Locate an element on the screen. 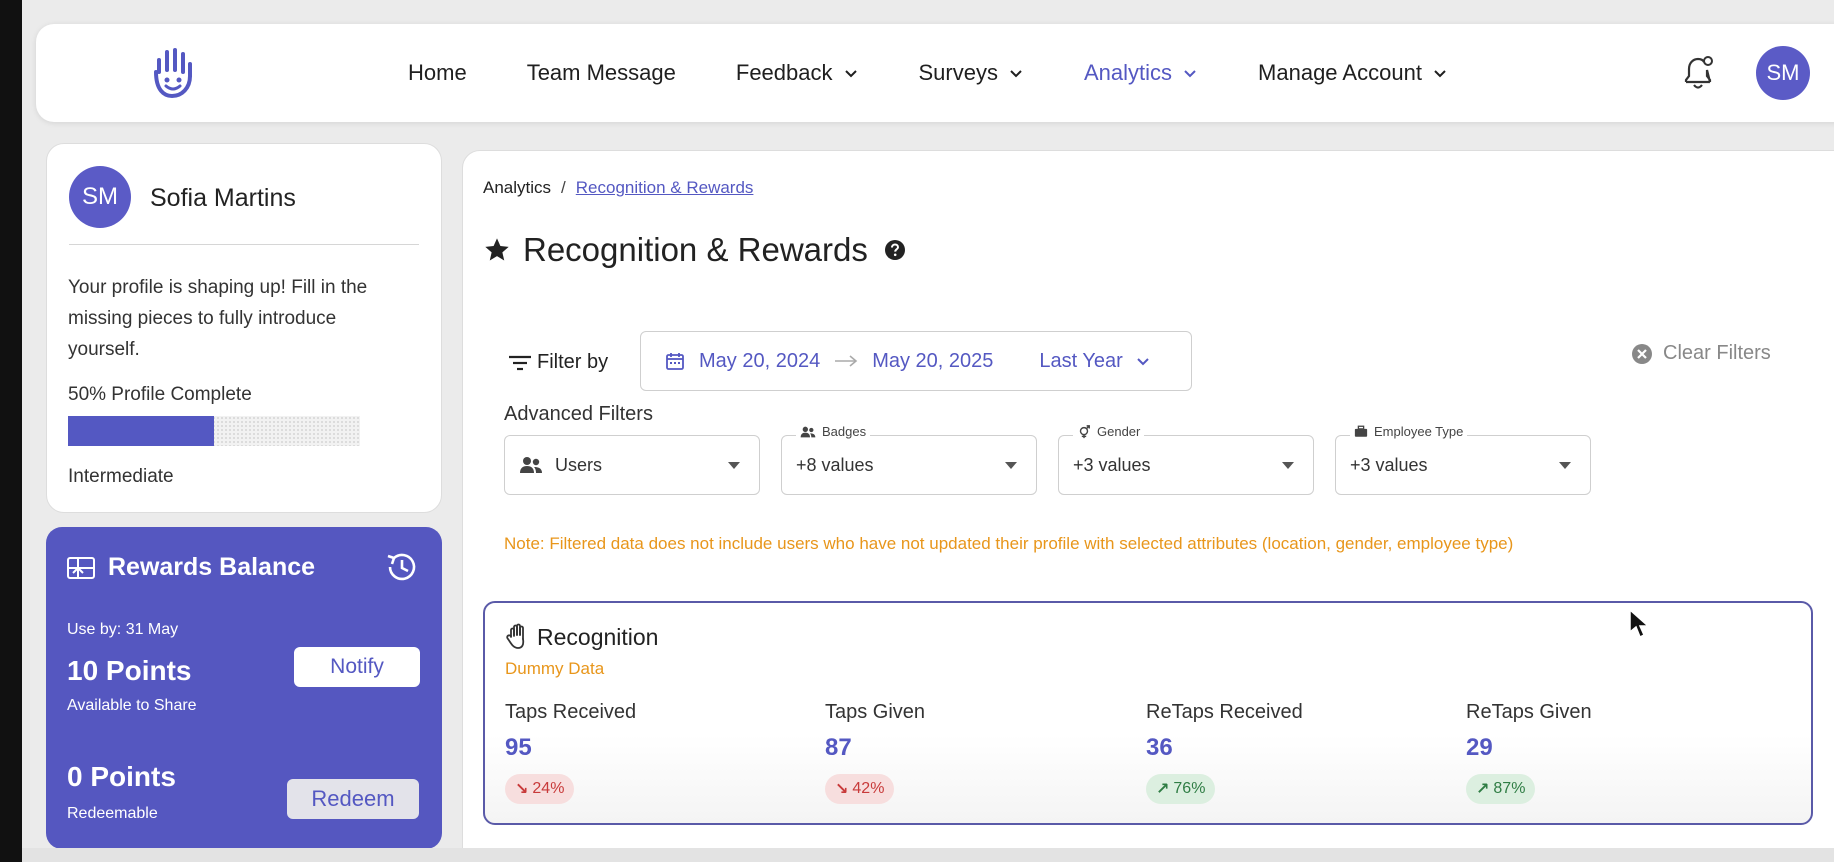 This screenshot has height=862, width=1834. metric-change-badge: ↘ 24% is located at coordinates (540, 789).